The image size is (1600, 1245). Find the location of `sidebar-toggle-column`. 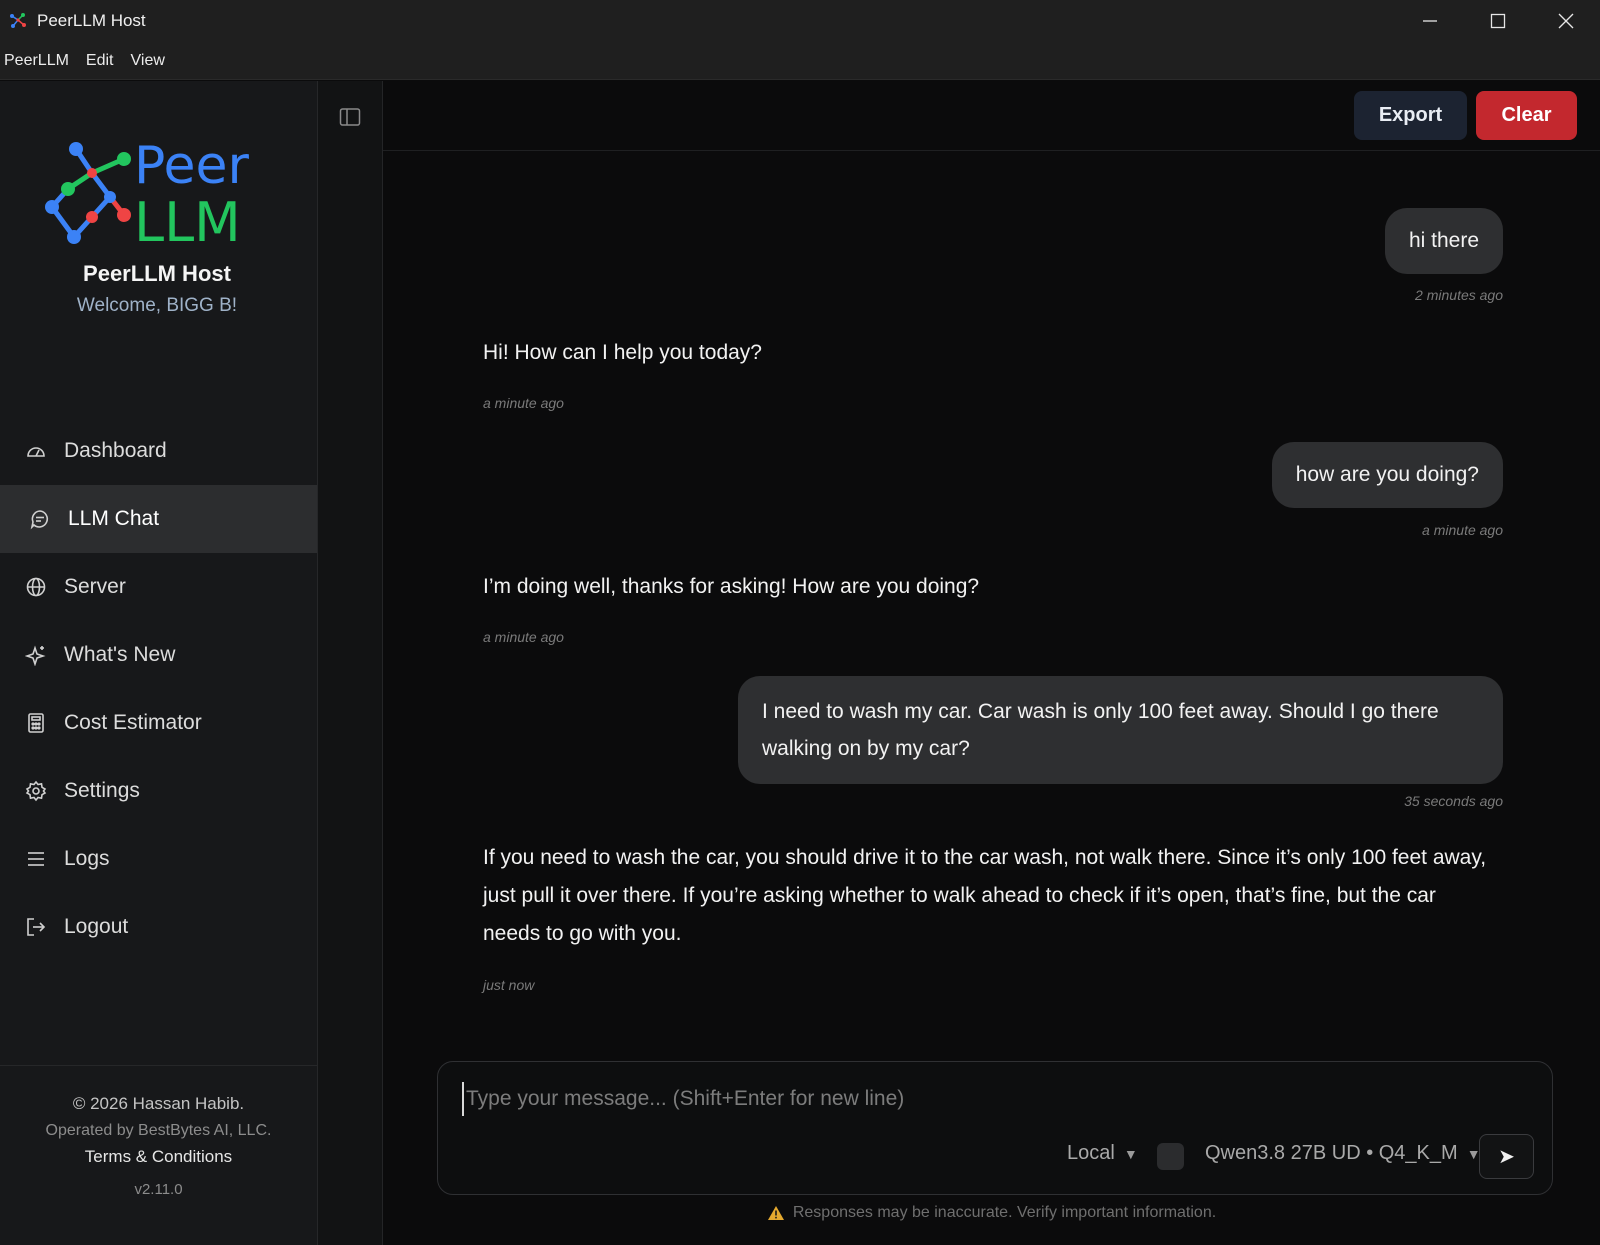

sidebar-toggle-column is located at coordinates (350, 663).